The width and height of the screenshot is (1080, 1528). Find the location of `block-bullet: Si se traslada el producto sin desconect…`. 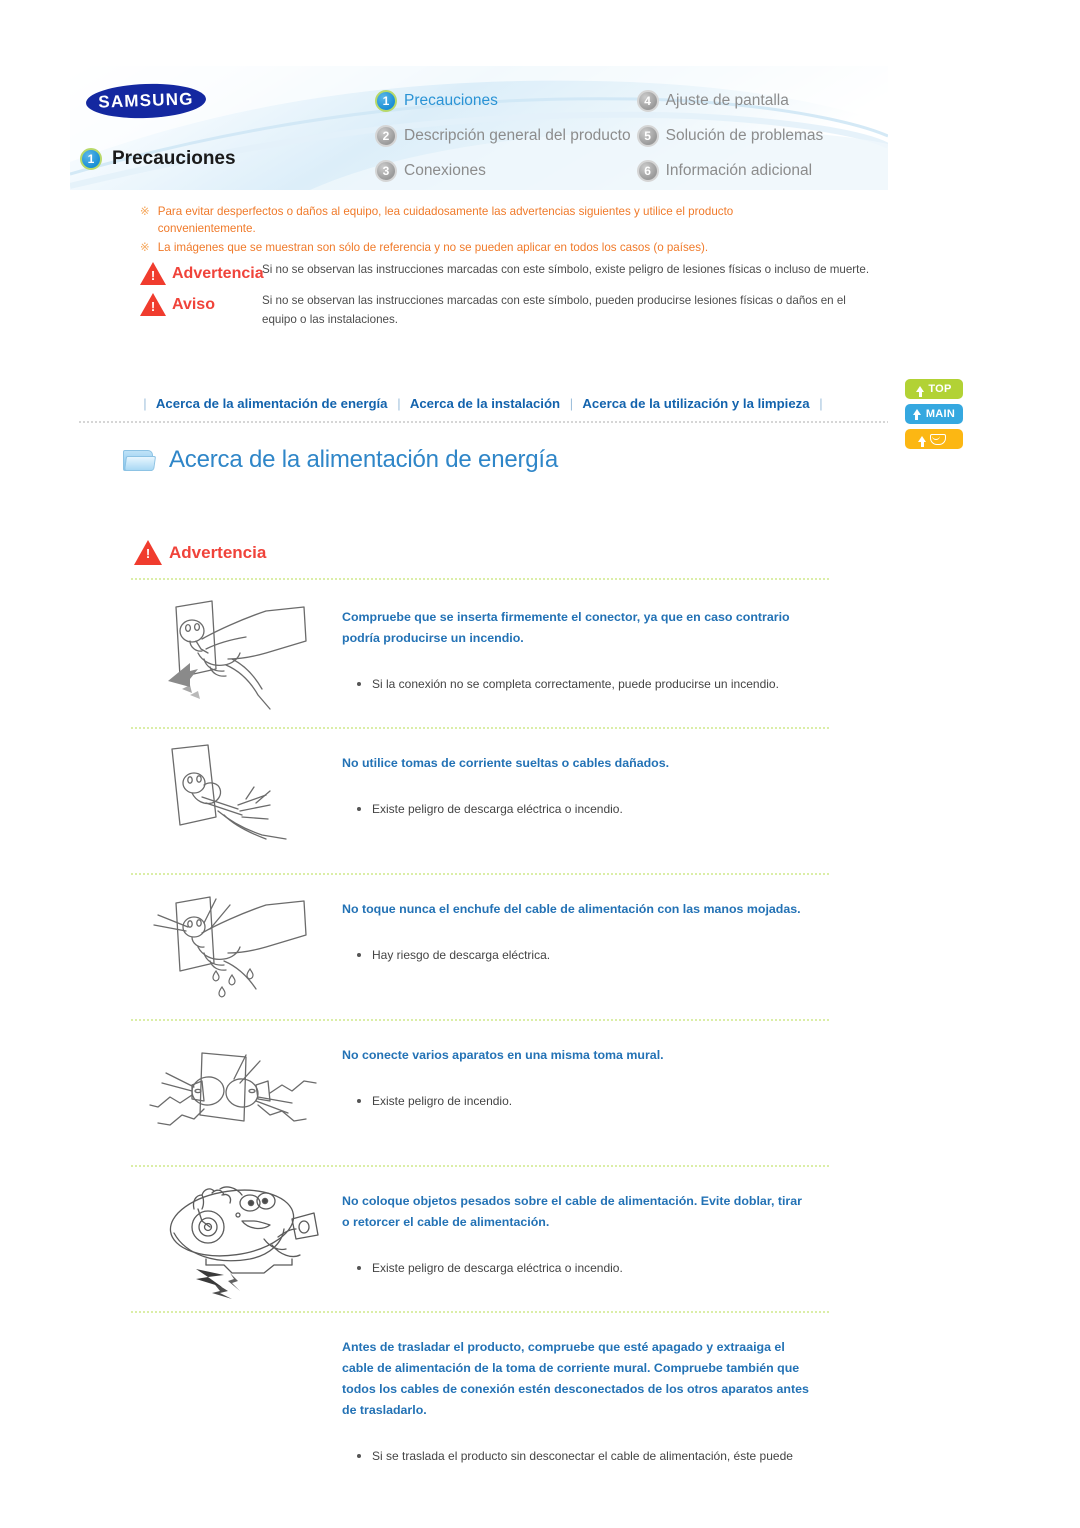

block-bullet: Si se traslada el producto sin desconect… is located at coordinates (586, 1456).